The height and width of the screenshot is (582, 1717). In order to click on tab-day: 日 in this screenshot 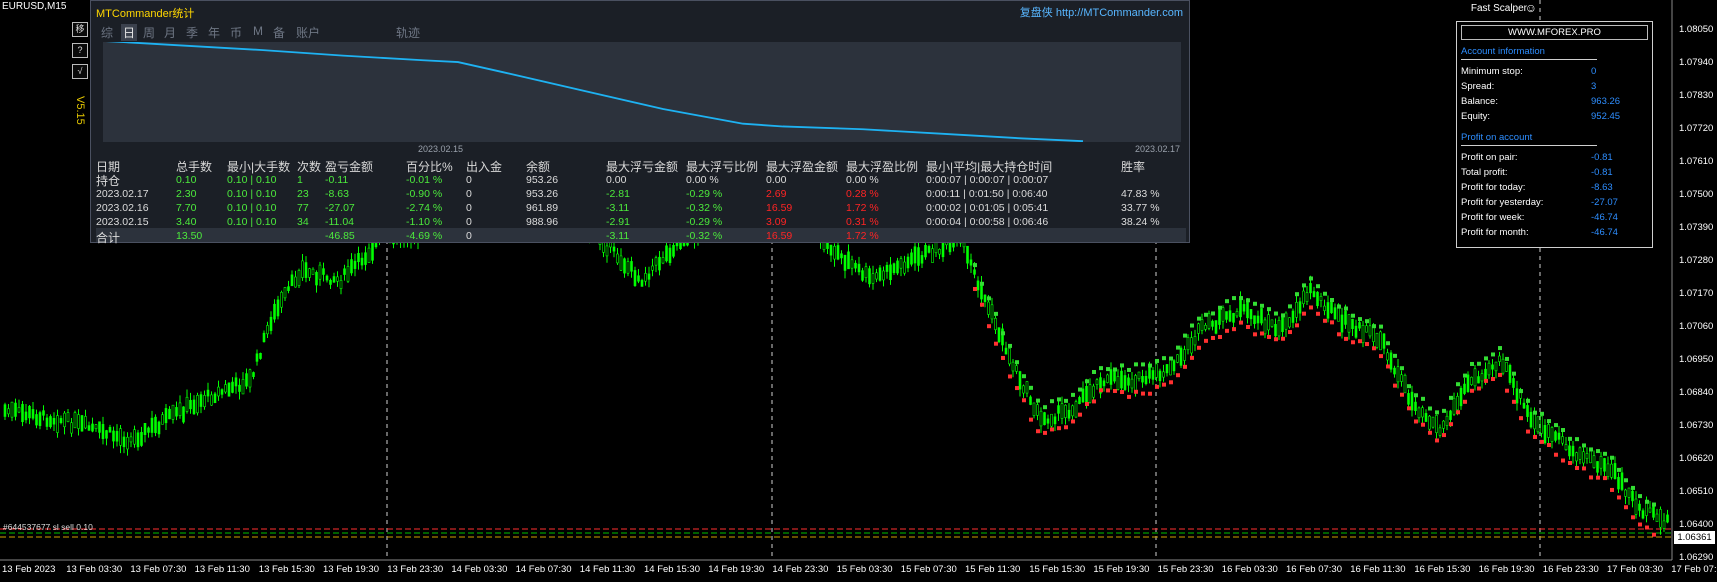, I will do `click(129, 32)`.